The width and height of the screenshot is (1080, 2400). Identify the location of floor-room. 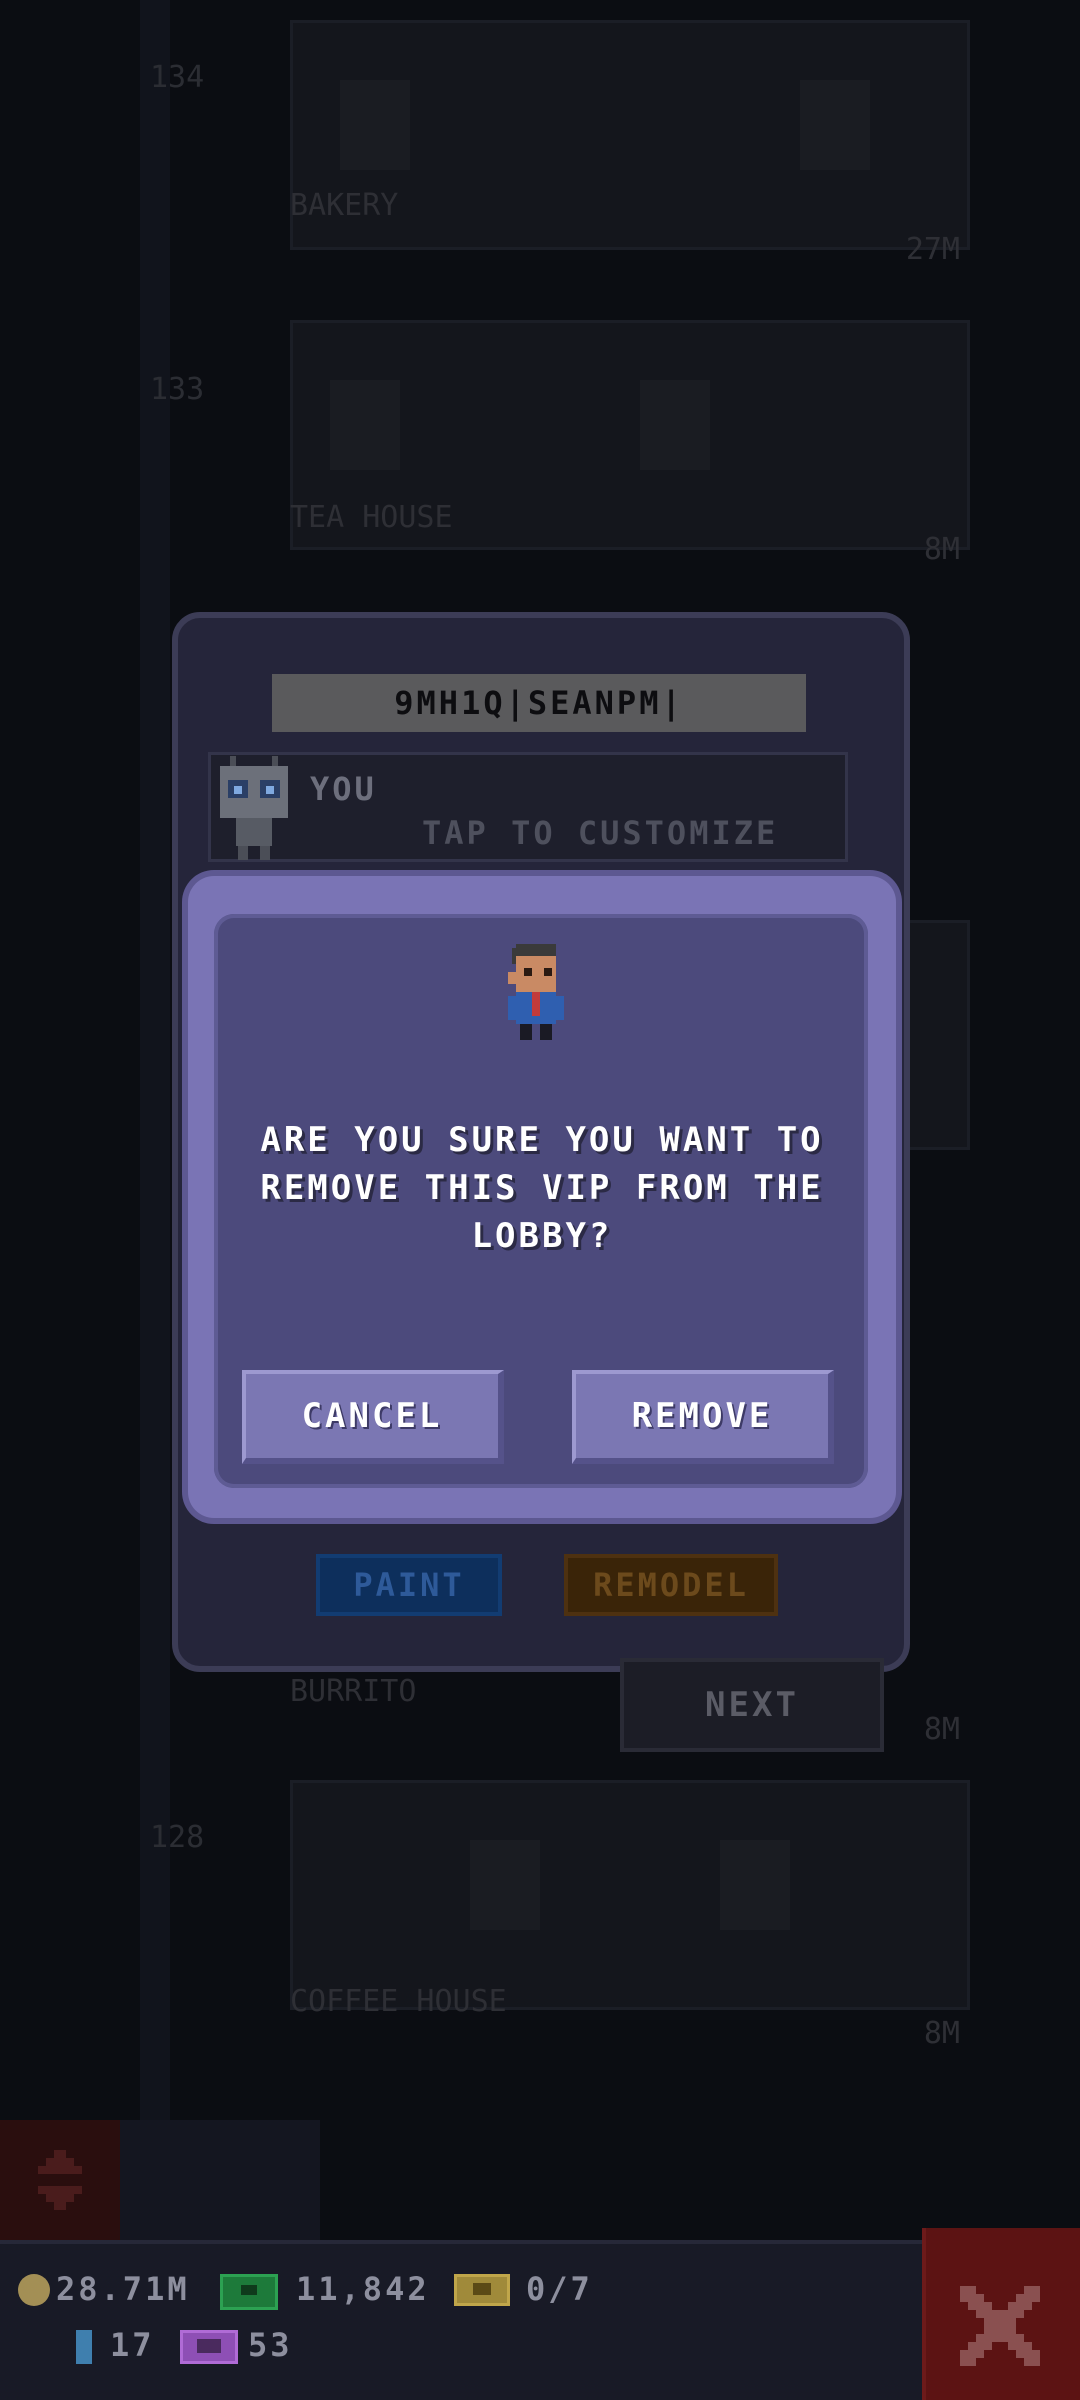
(630, 1895).